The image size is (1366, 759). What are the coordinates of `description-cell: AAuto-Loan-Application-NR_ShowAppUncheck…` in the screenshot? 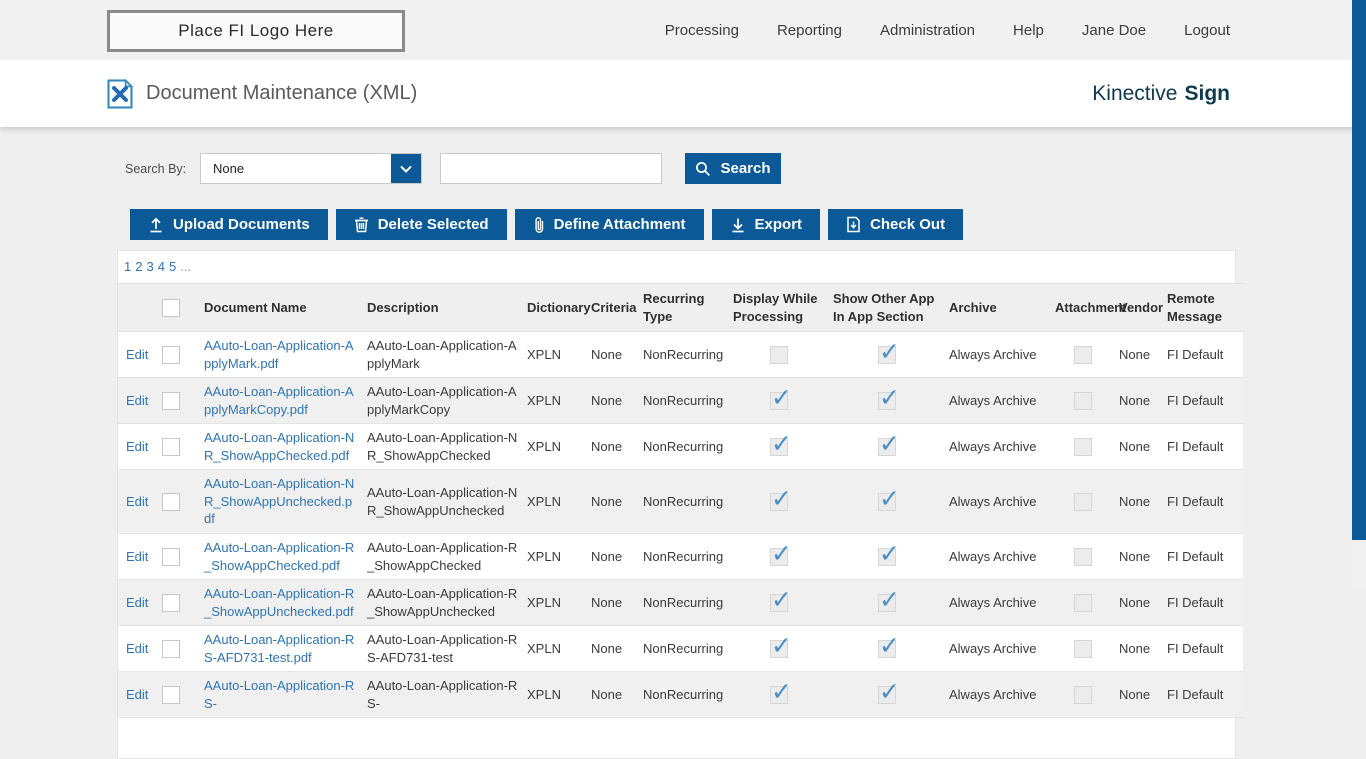 It's located at (443, 502).